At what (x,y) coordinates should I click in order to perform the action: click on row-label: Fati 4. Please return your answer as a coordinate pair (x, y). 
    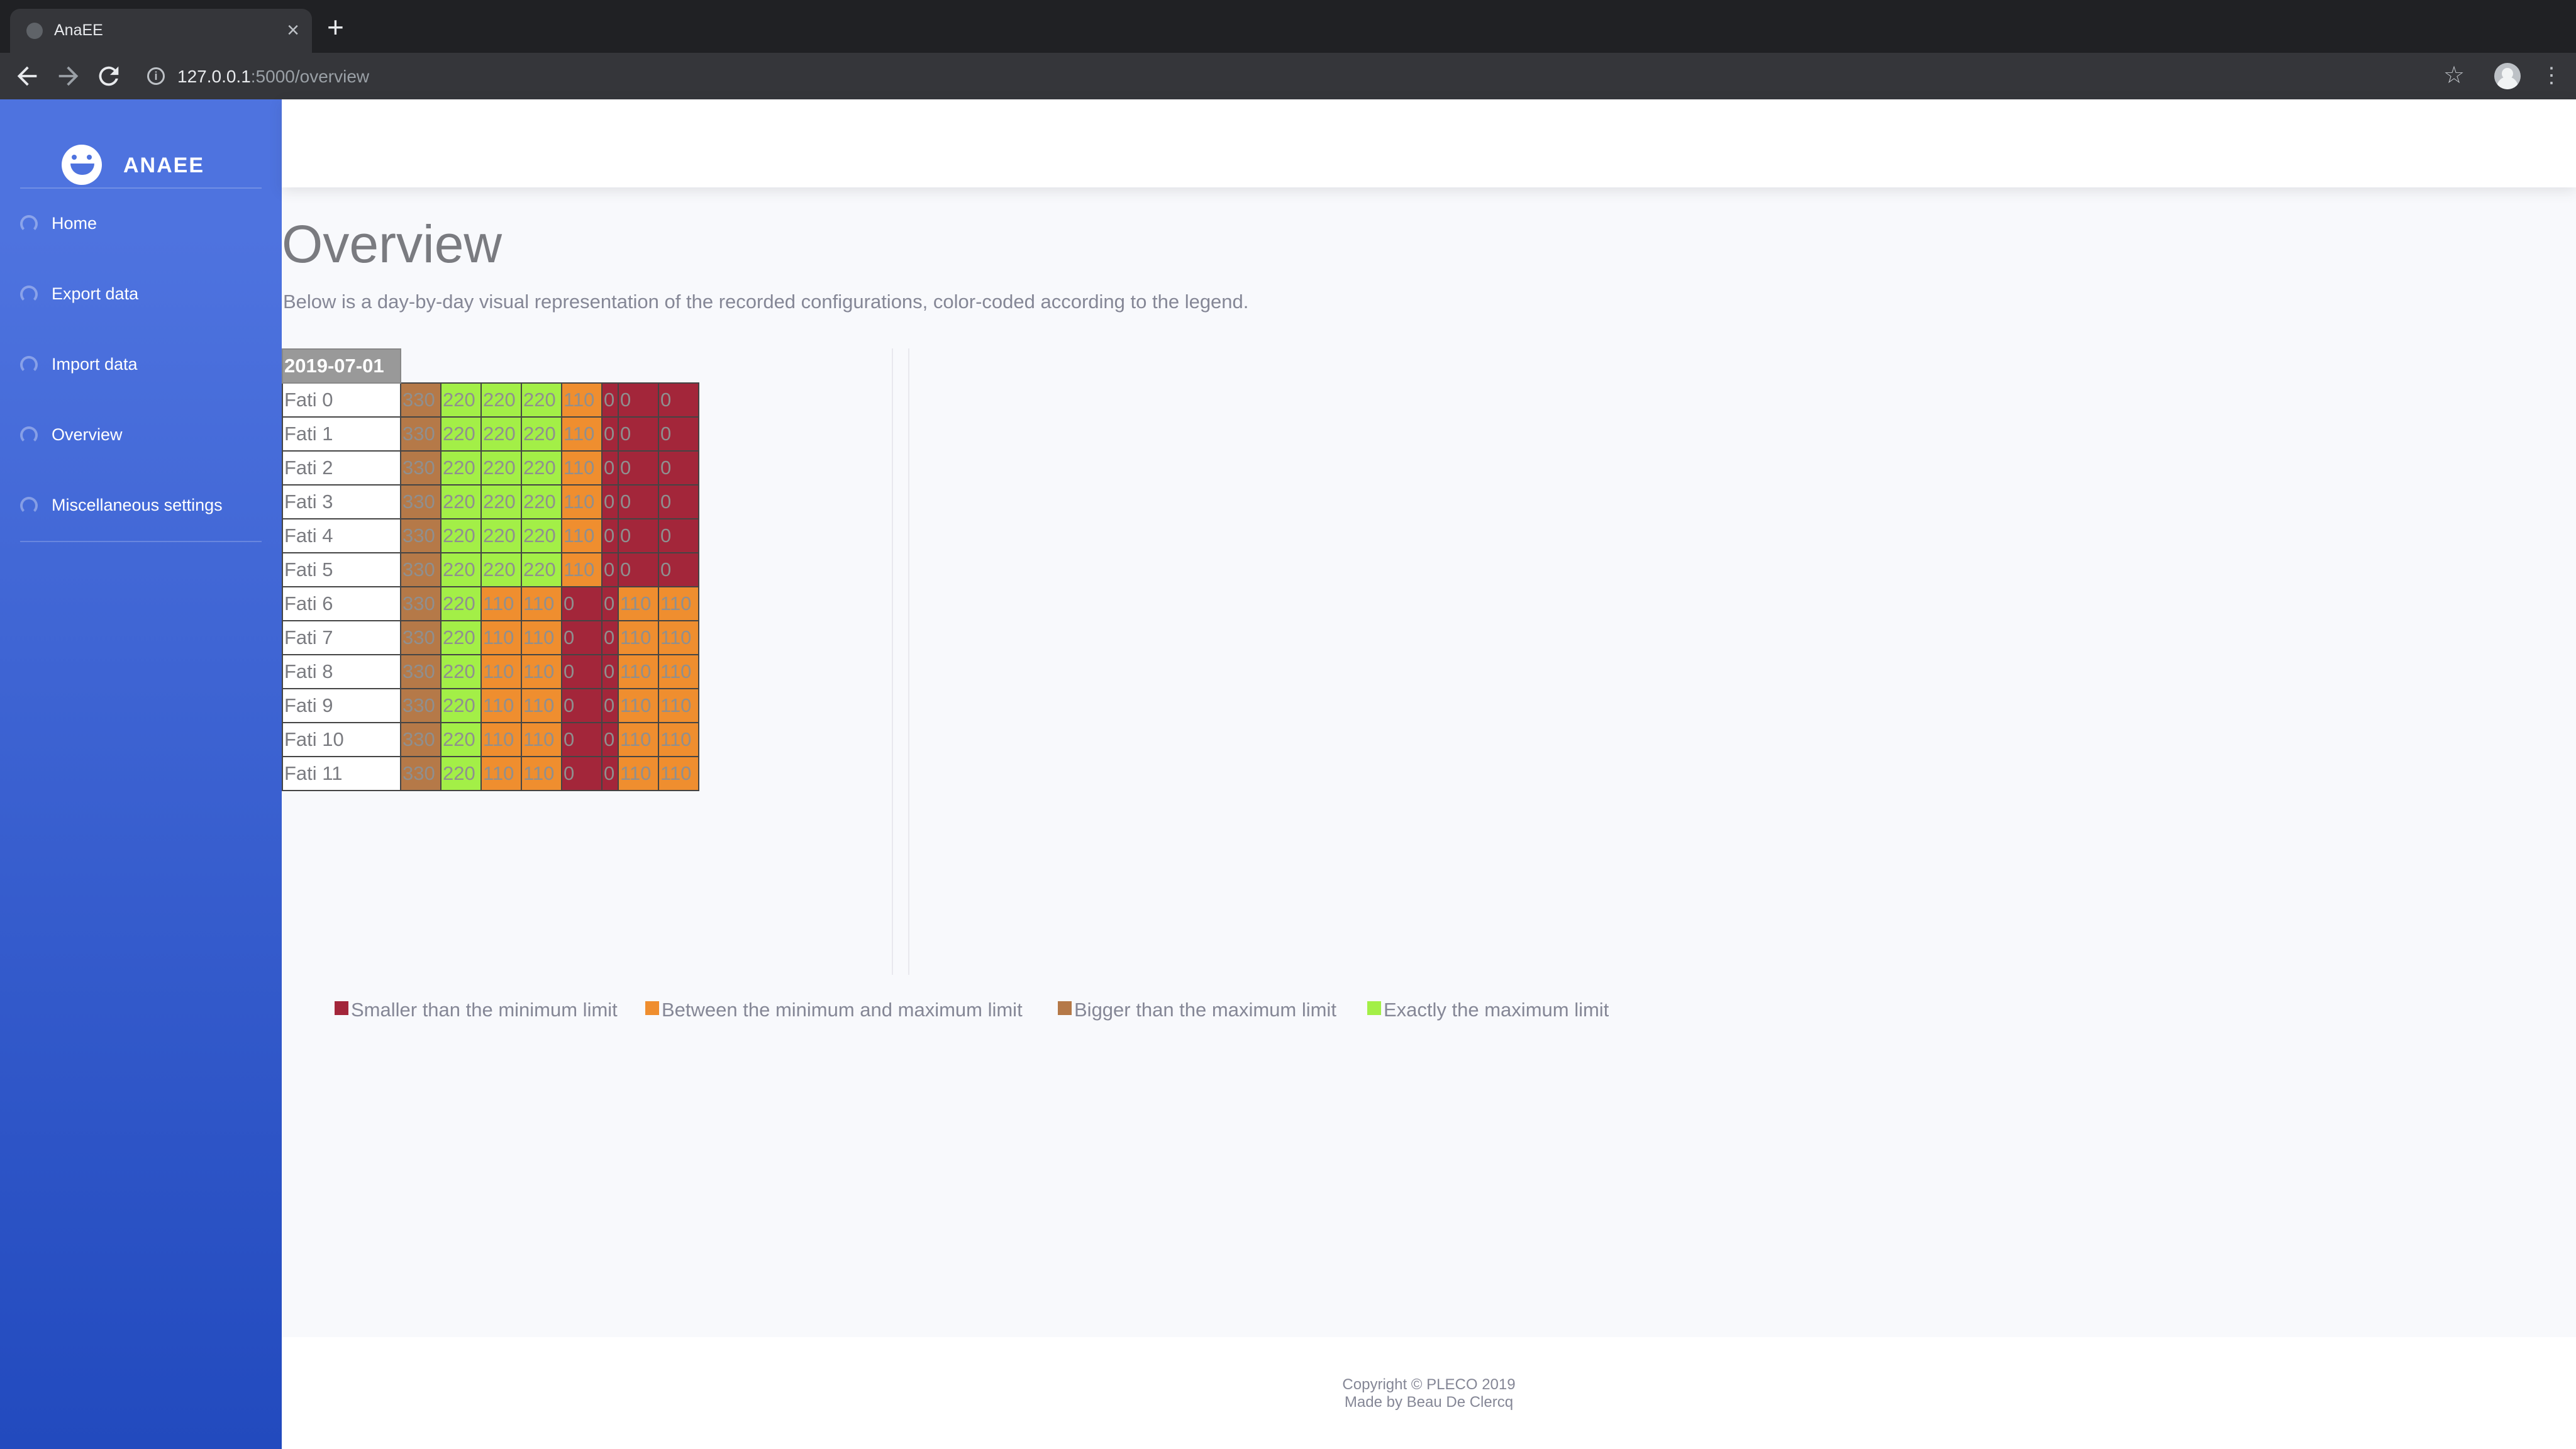
    Looking at the image, I should click on (341, 535).